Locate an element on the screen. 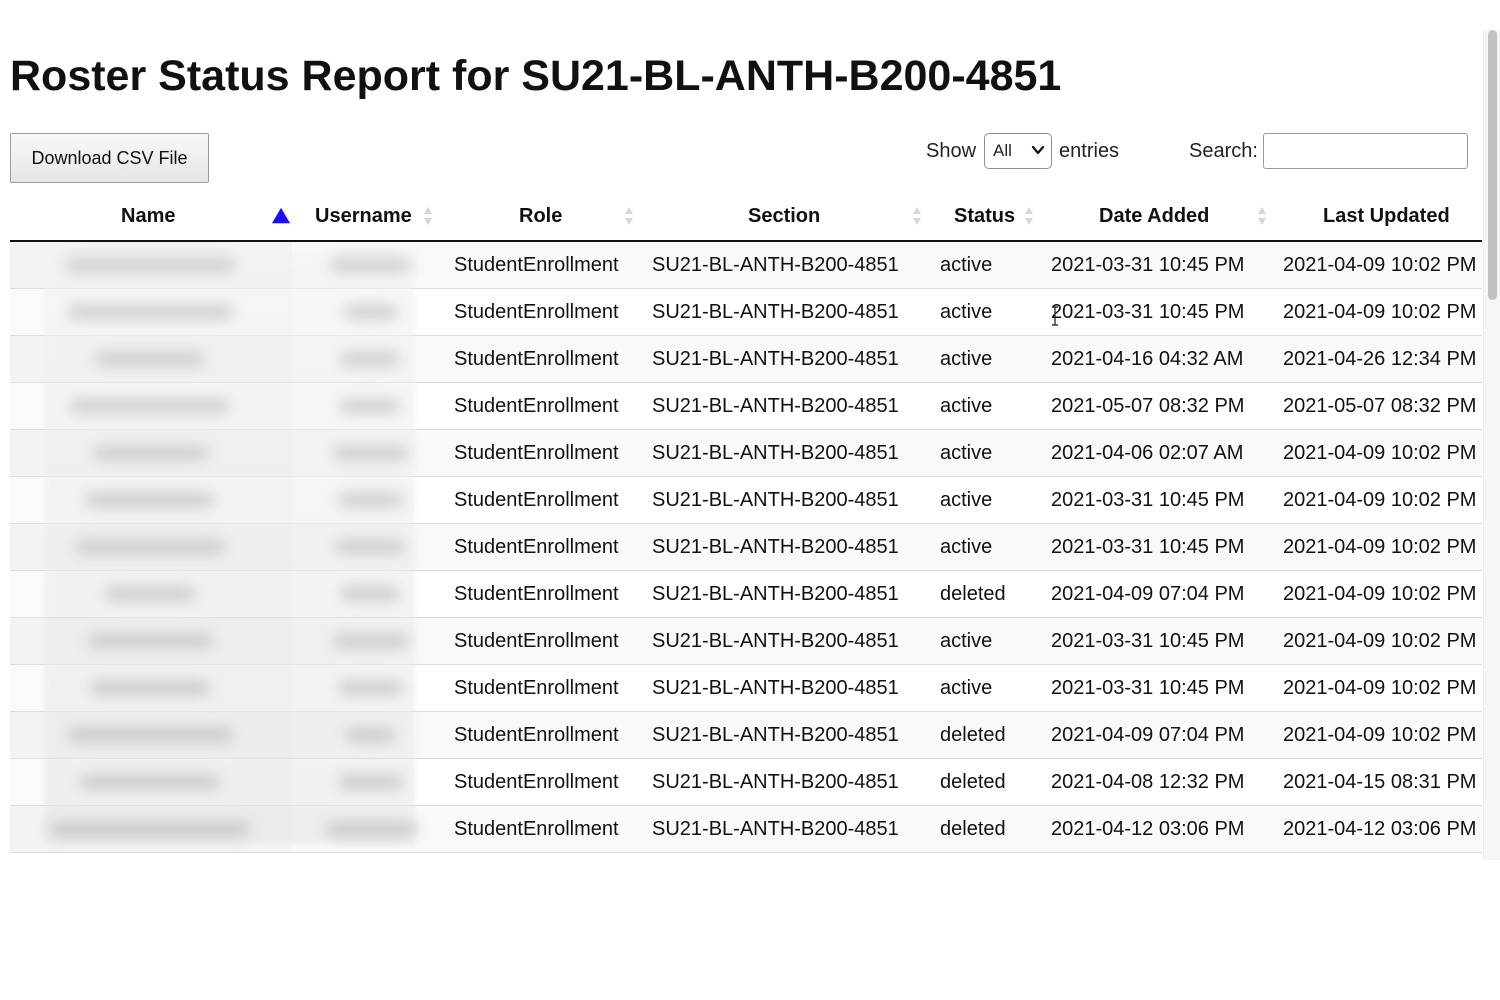 The height and width of the screenshot is (1000, 1500). column-header-last-updated: Last Updated is located at coordinates (1377, 217).